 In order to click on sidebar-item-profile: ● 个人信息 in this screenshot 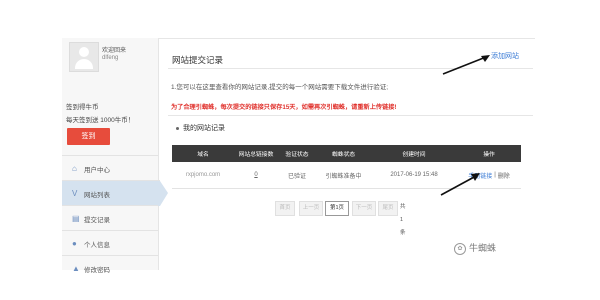, I will do `click(110, 243)`.